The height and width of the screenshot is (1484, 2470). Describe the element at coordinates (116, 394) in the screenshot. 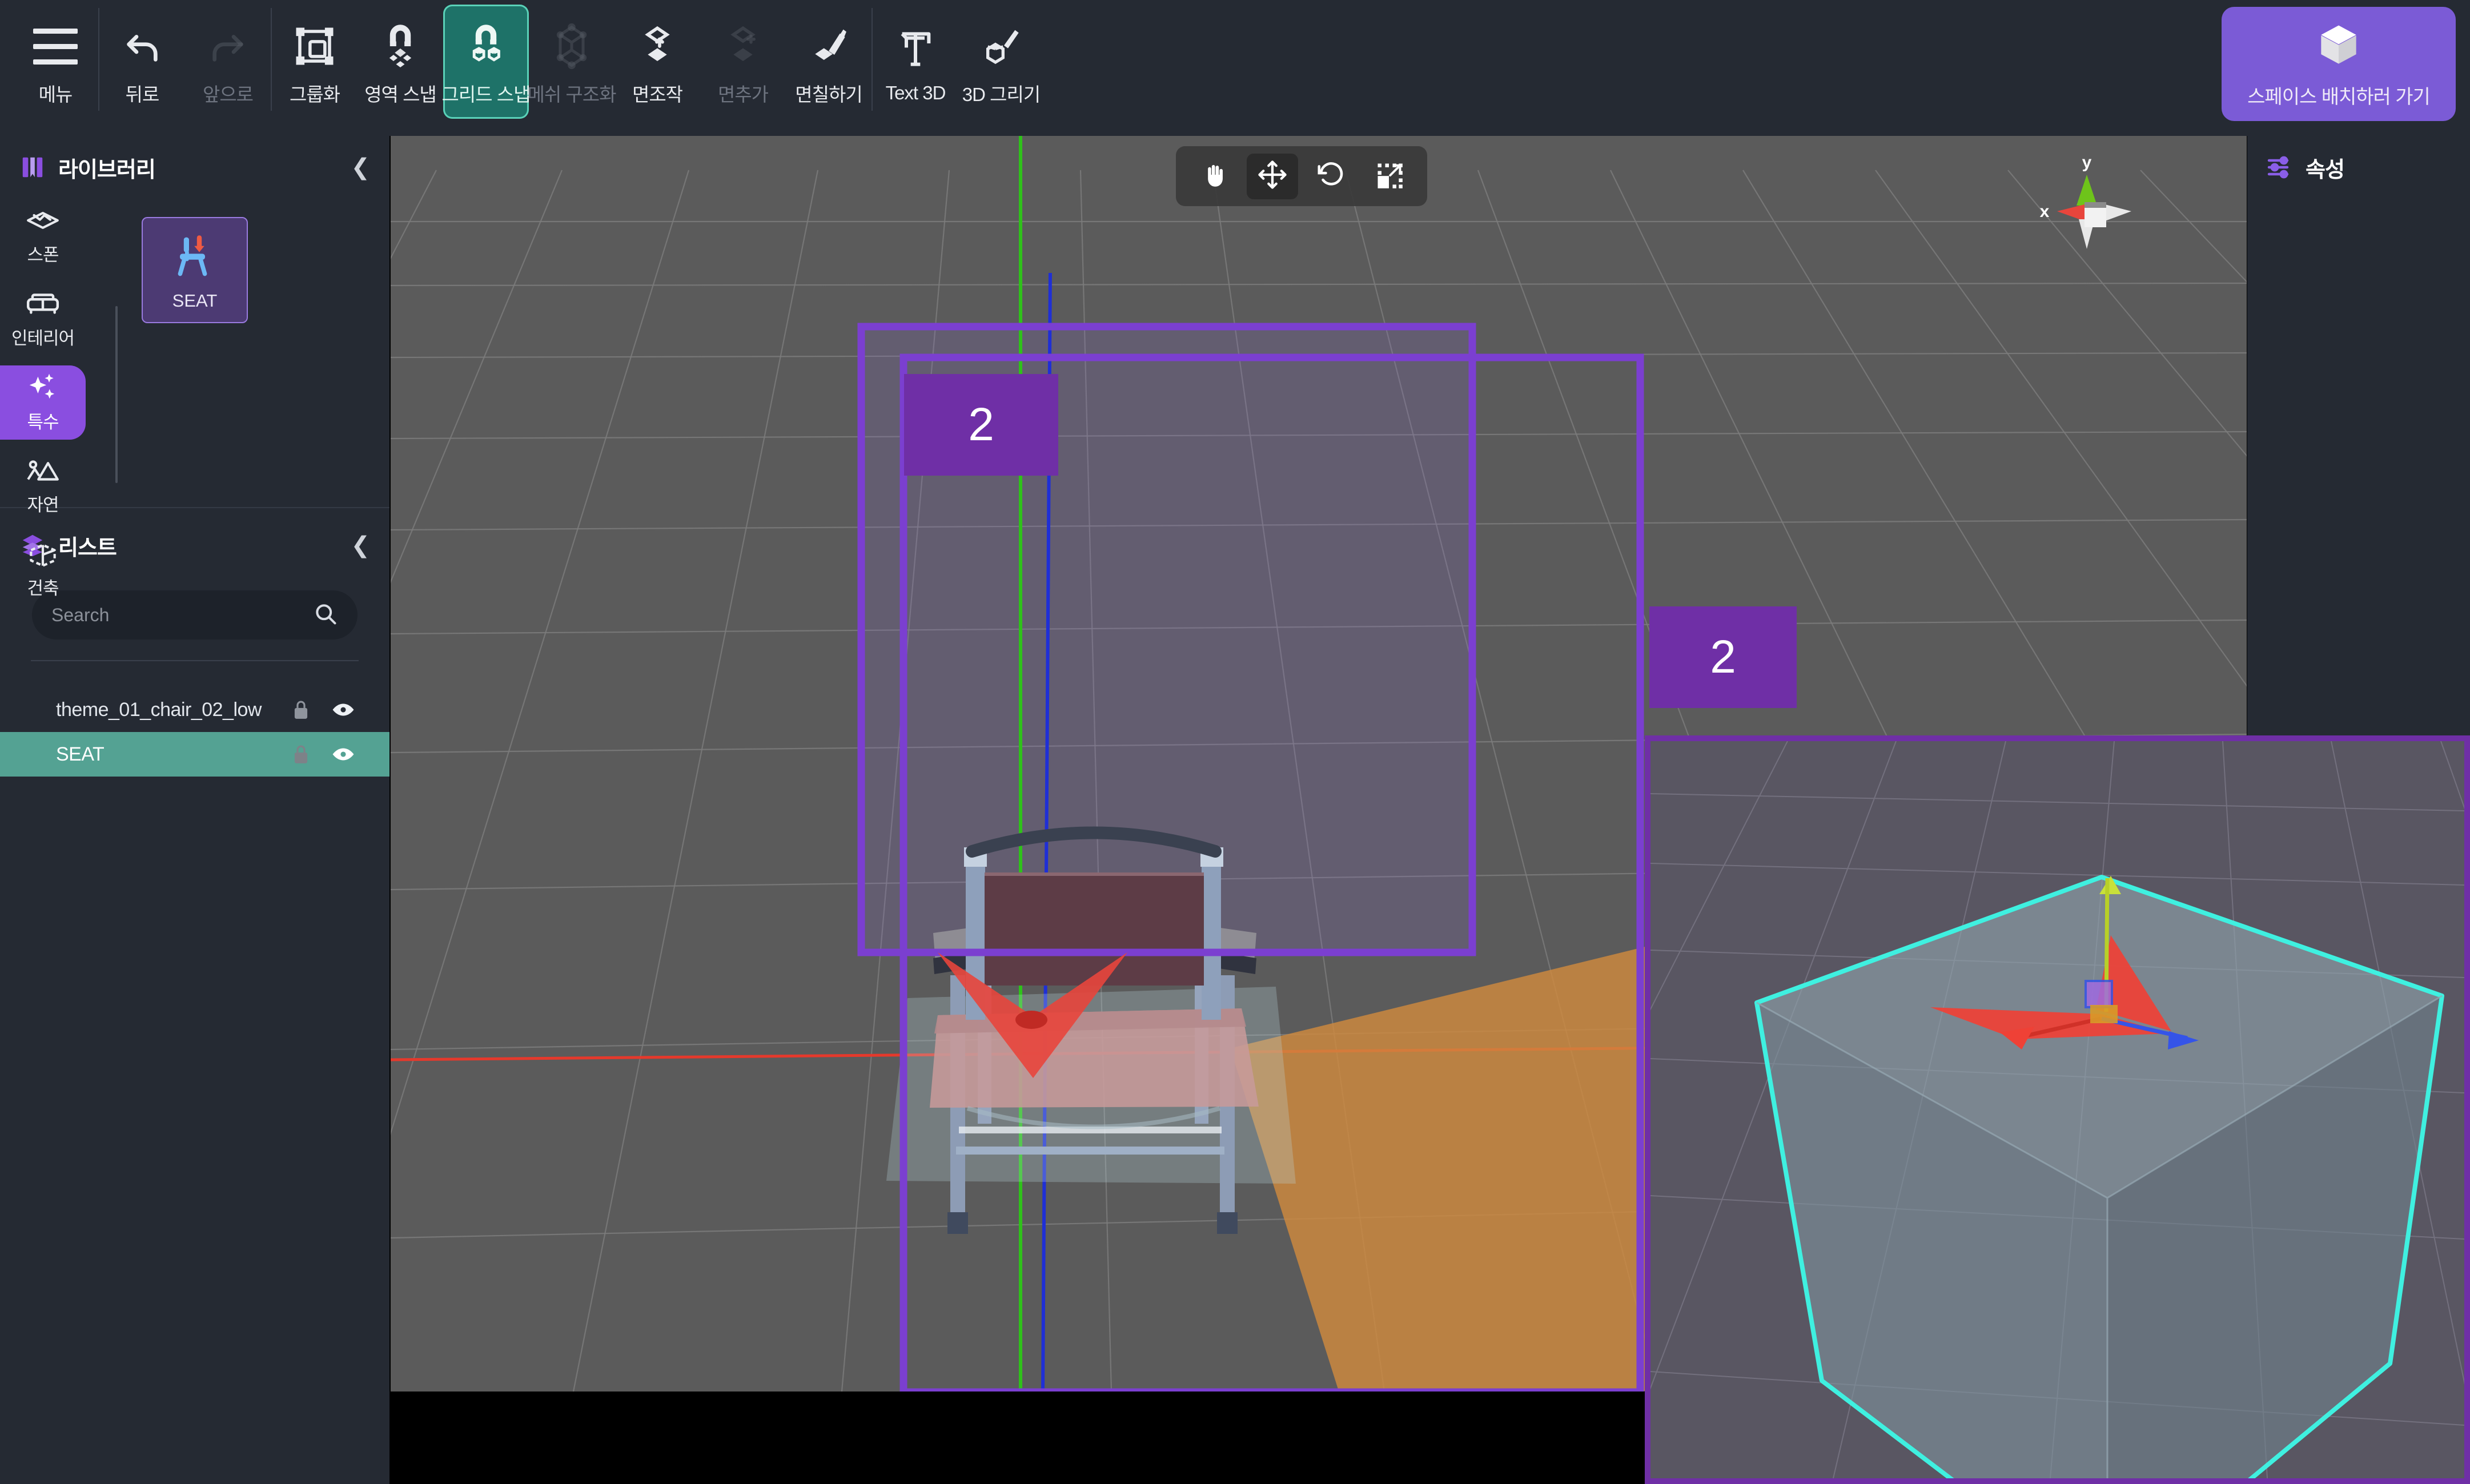

I see `library-scroll-divider` at that location.